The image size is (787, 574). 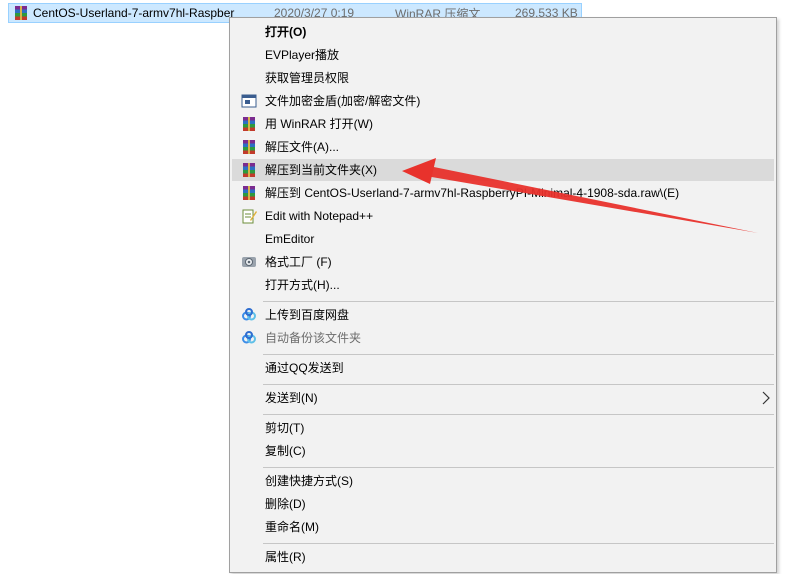 I want to click on menu-item-qq-send: 通过QQ发送到, so click(x=503, y=368).